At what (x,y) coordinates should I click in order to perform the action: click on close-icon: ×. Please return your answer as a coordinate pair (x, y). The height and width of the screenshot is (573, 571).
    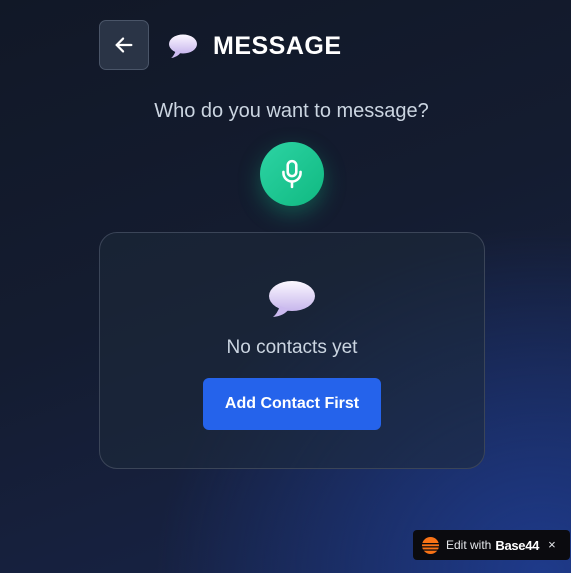
    Looking at the image, I should click on (552, 545).